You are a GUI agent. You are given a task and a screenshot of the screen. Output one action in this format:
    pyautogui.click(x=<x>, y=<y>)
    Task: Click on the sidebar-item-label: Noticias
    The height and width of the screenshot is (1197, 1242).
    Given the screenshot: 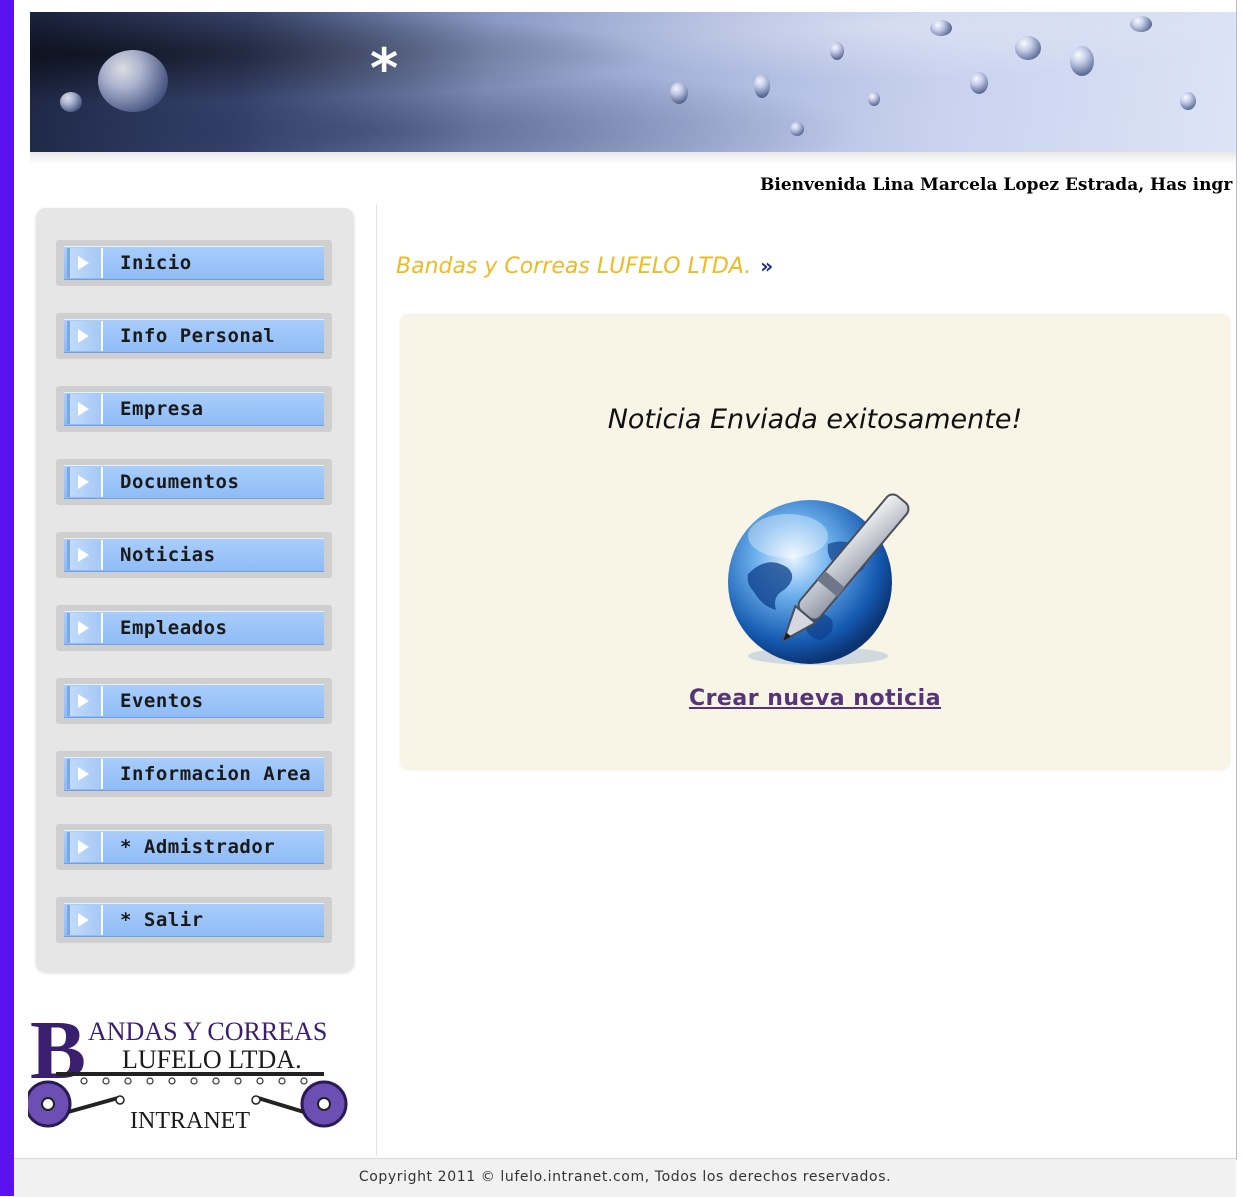 What is the action you would take?
    pyautogui.click(x=168, y=555)
    